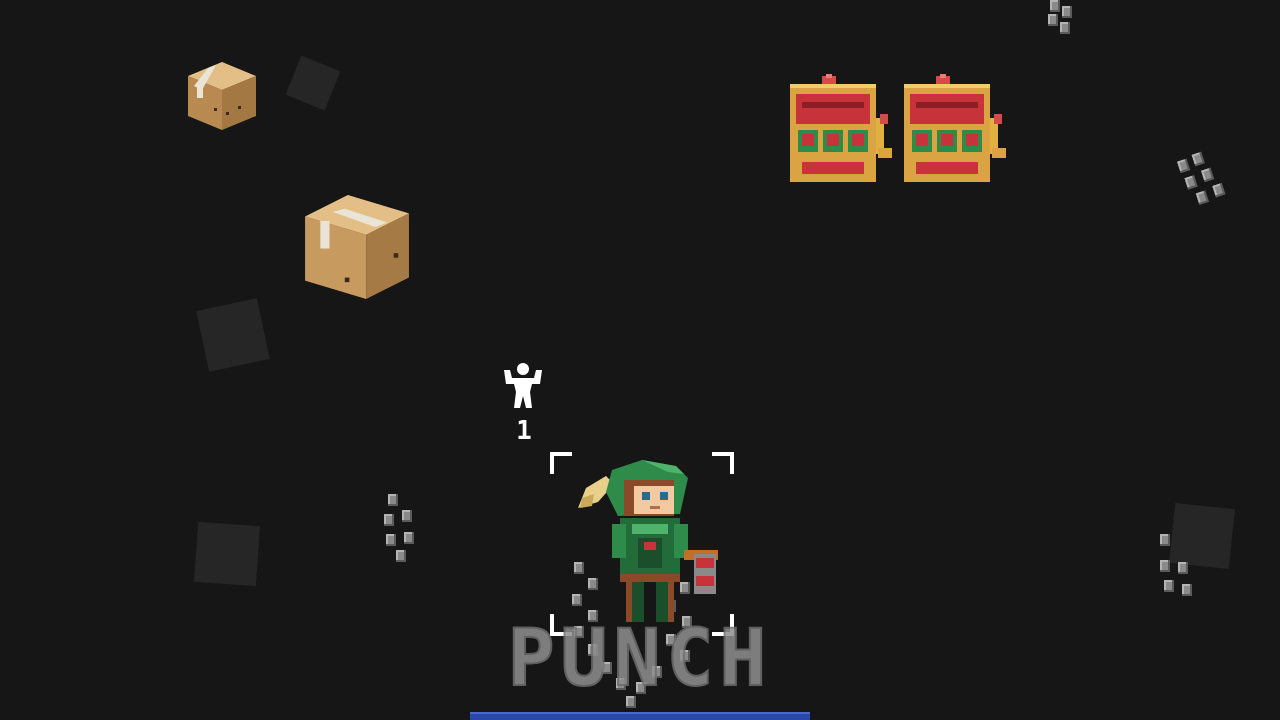 This screenshot has width=1280, height=720. Describe the element at coordinates (524, 431) in the screenshot. I see `power-count: 1` at that location.